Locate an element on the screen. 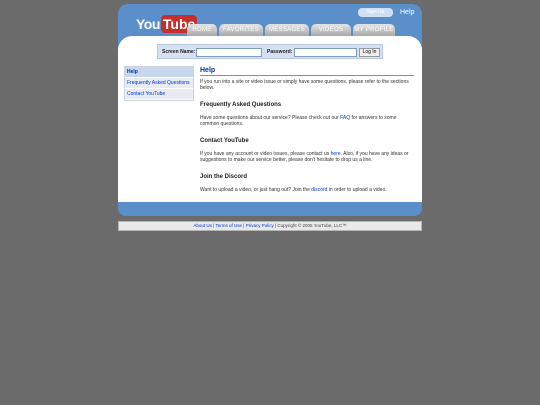  contact-heading: Contact YouTube is located at coordinates (224, 141).